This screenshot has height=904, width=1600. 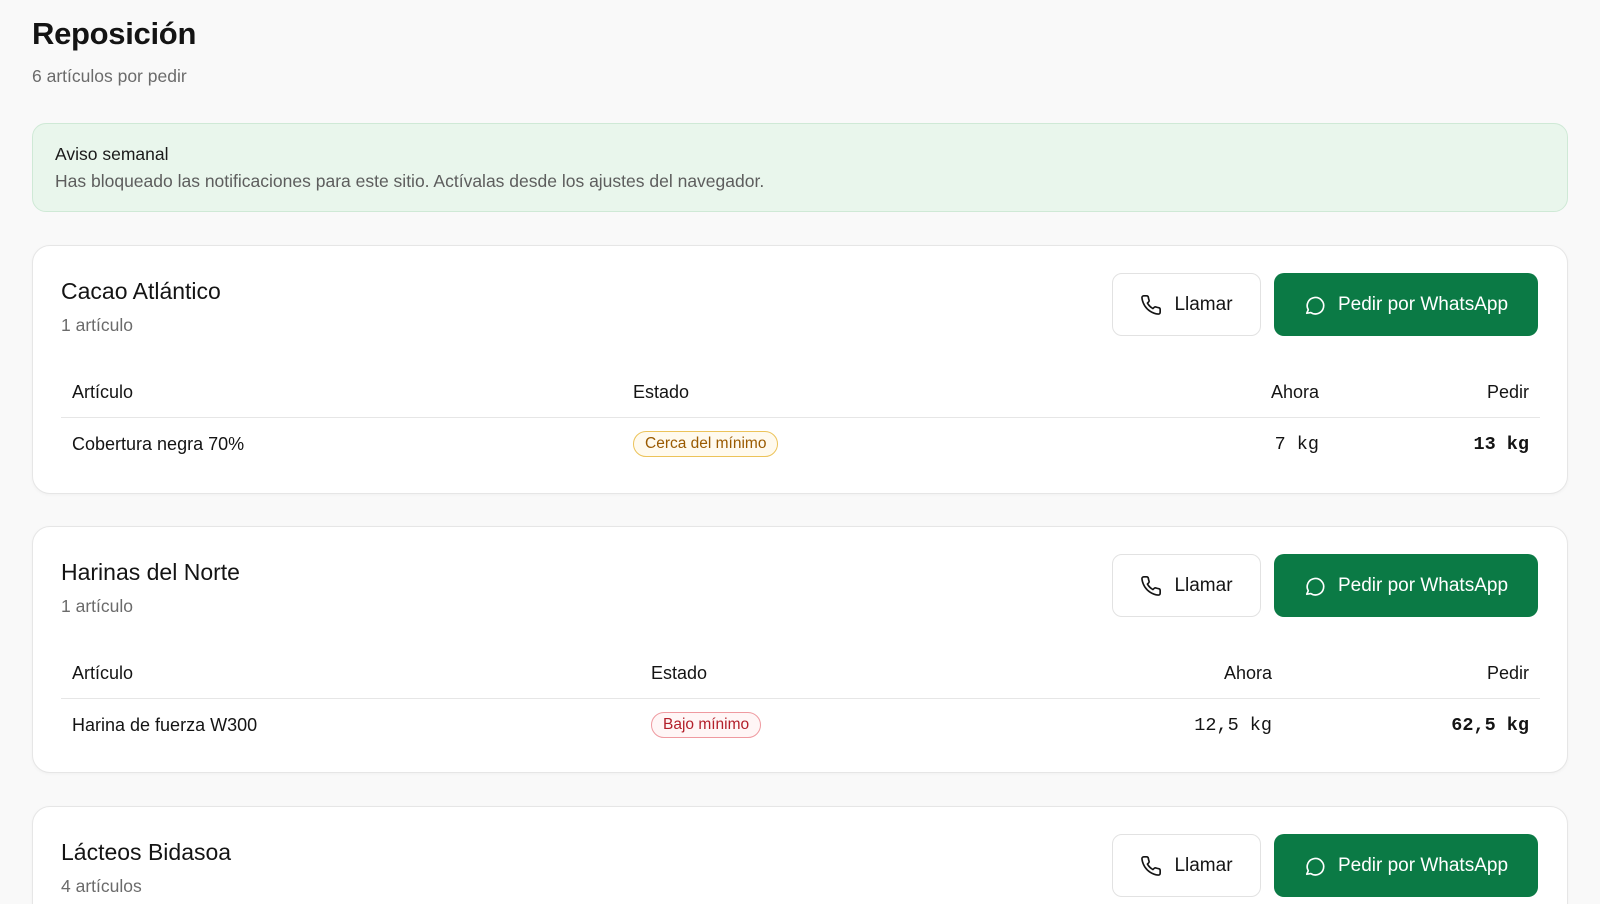 I want to click on status-cell: Cerca del mínimo, so click(x=706, y=444).